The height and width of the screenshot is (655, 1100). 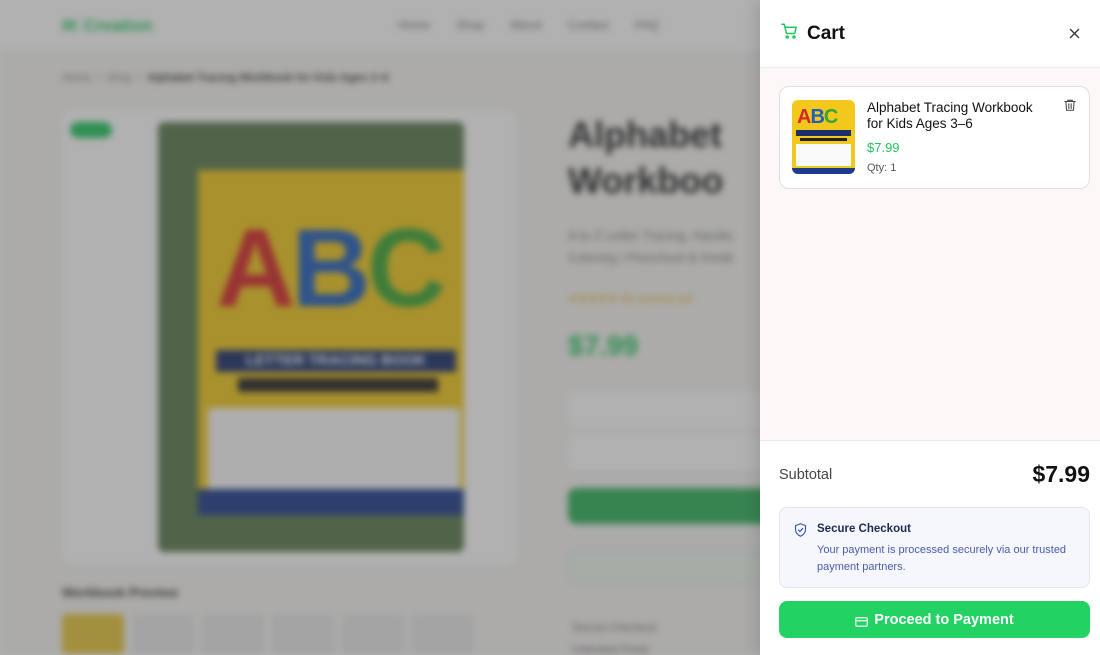 What do you see at coordinates (1074, 34) in the screenshot?
I see `close-icon` at bounding box center [1074, 34].